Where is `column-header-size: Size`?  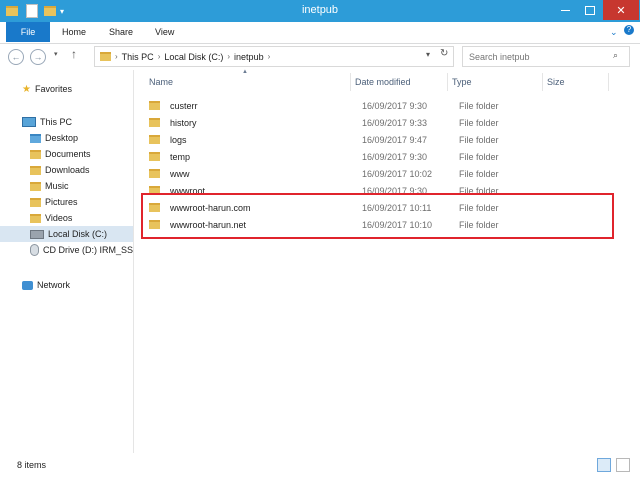
column-header-size: Size is located at coordinates (576, 82).